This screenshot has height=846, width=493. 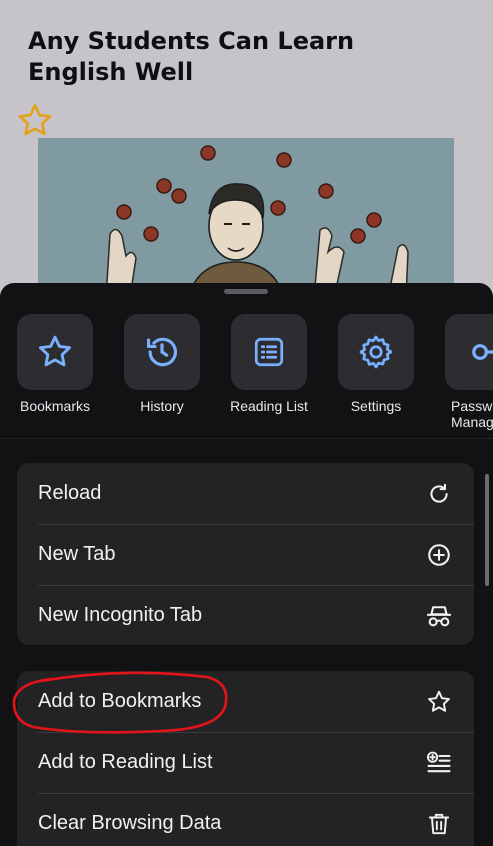 What do you see at coordinates (246, 438) in the screenshot?
I see `section-divider` at bounding box center [246, 438].